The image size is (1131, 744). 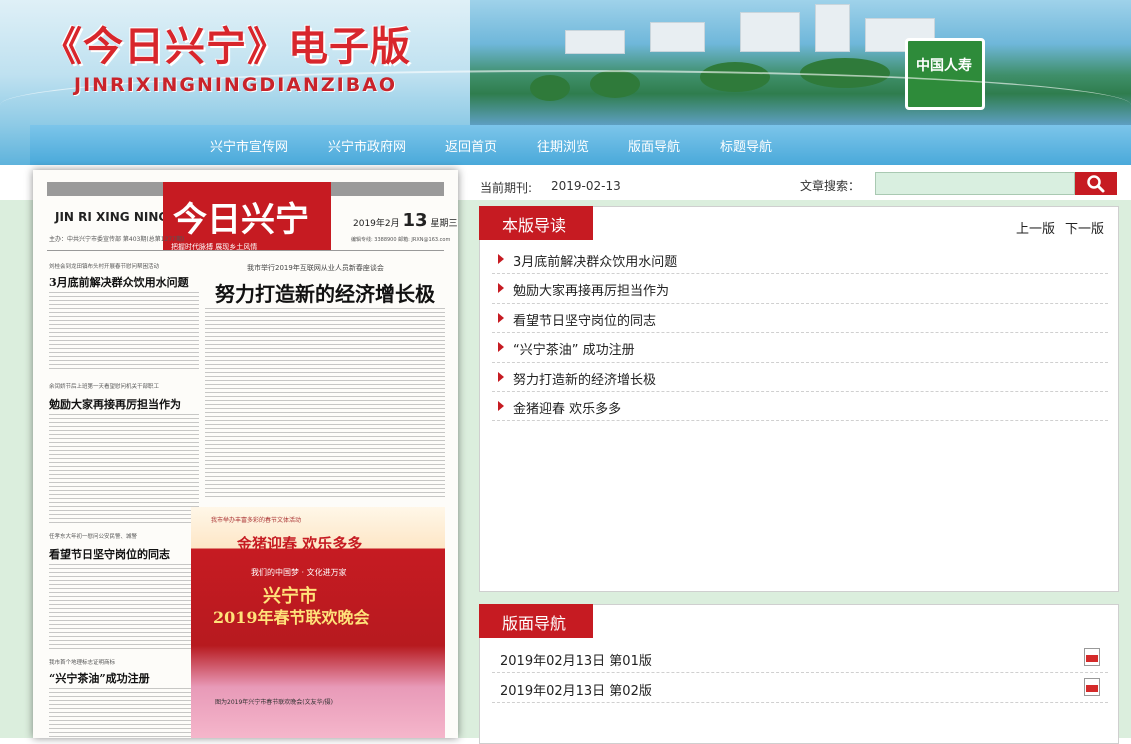 I want to click on nav-page-nav: 版面导航, so click(x=654, y=145).